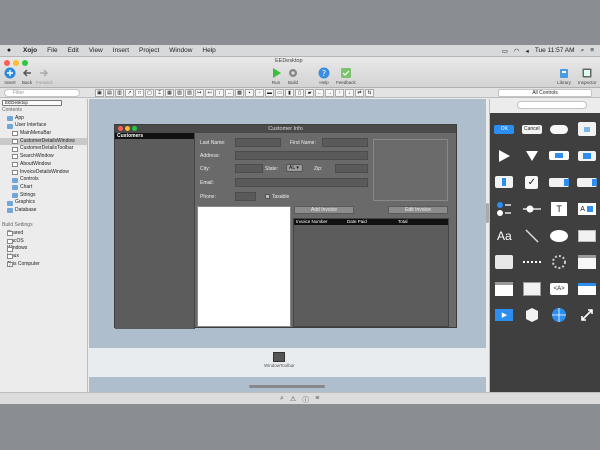 This screenshot has width=600, height=450. Describe the element at coordinates (587, 209) in the screenshot. I see `library-label-text-field-icon: A` at that location.